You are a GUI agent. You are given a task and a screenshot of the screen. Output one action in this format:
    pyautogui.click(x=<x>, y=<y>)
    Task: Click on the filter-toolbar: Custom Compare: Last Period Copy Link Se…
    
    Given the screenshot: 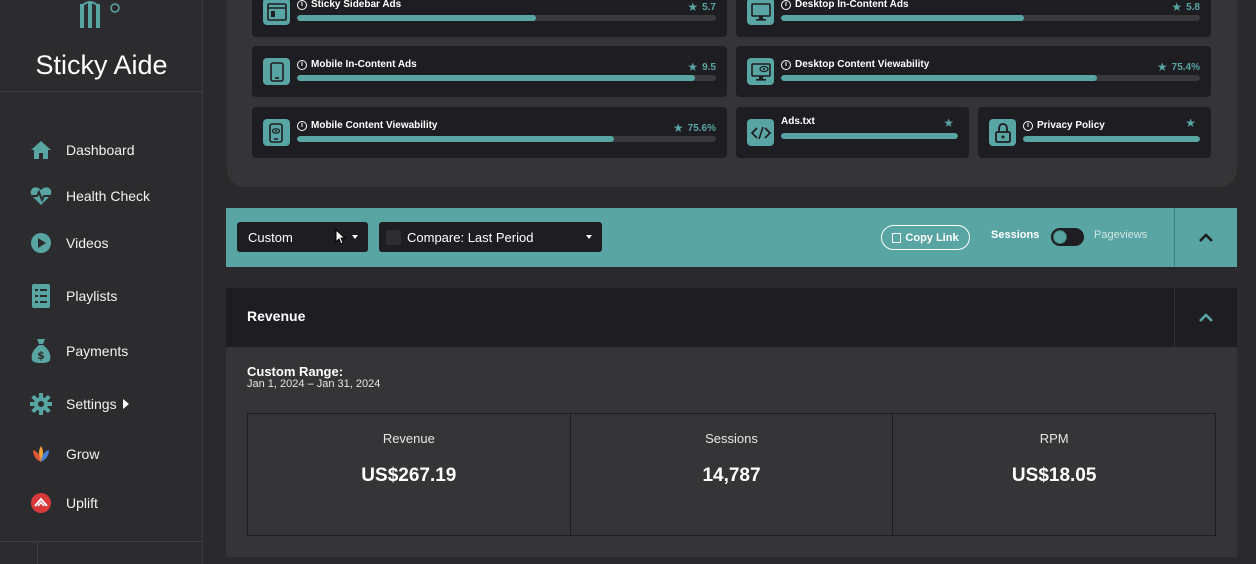 What is the action you would take?
    pyautogui.click(x=731, y=237)
    